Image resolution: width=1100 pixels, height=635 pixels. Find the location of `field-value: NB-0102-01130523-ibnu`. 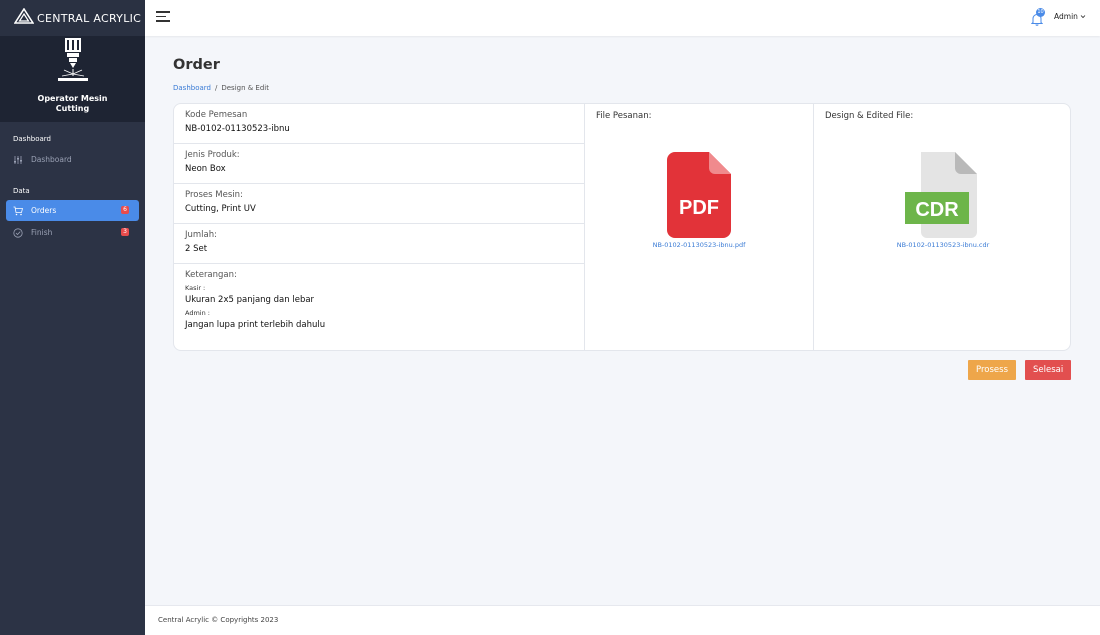

field-value: NB-0102-01130523-ibnu is located at coordinates (237, 129).